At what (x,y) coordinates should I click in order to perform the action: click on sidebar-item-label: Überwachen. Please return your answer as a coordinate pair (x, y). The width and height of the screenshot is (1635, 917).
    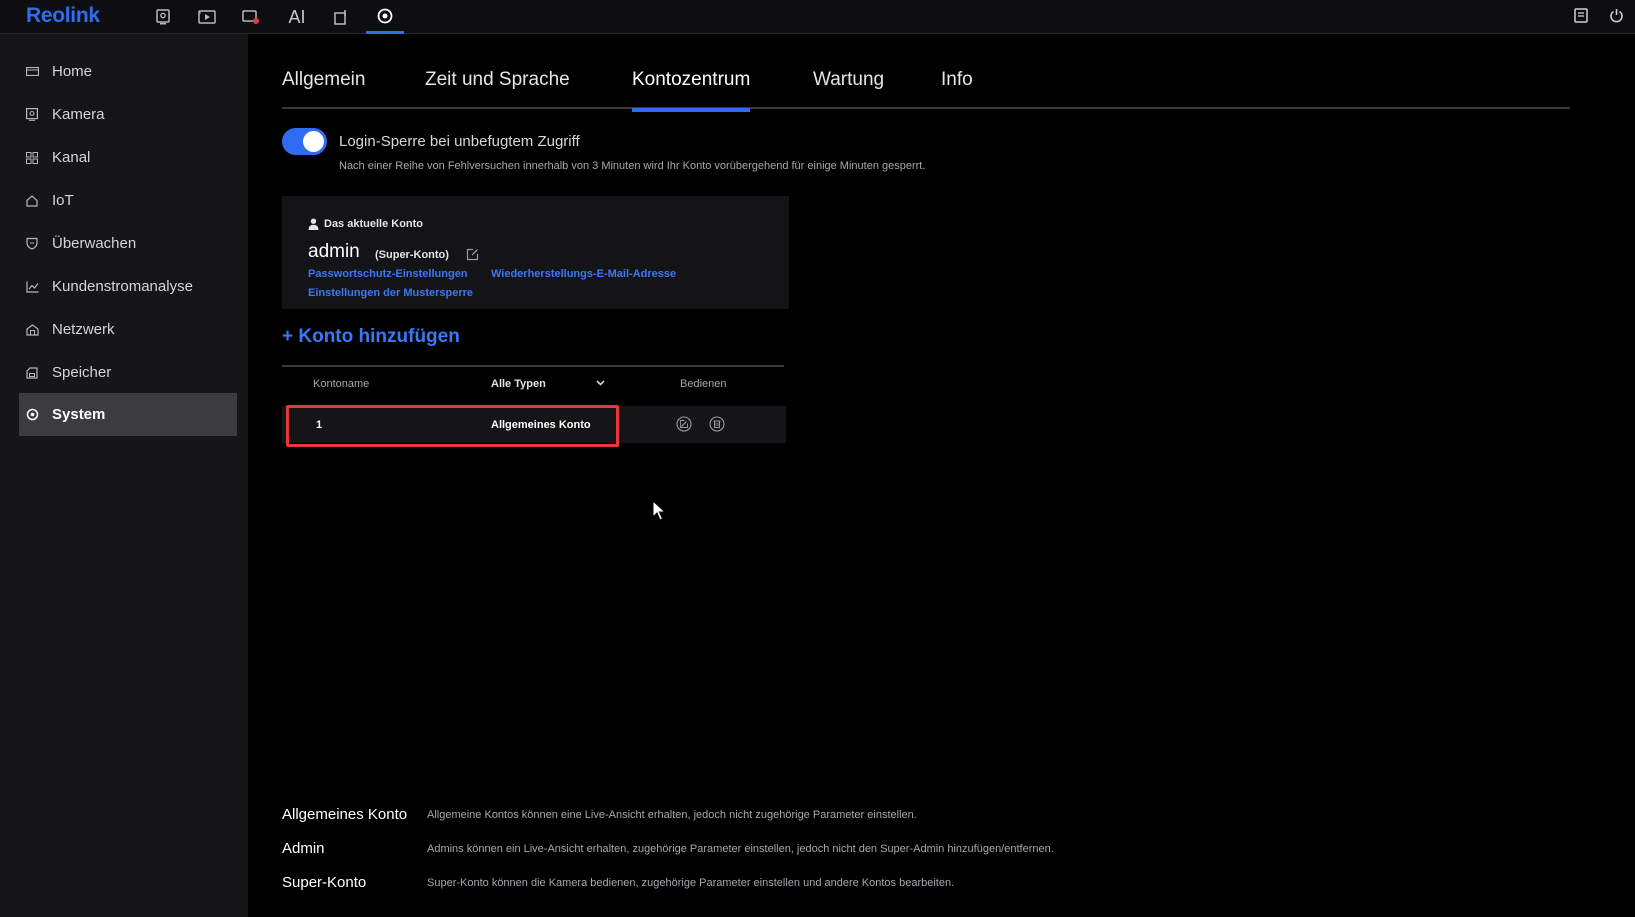
    Looking at the image, I should click on (94, 243).